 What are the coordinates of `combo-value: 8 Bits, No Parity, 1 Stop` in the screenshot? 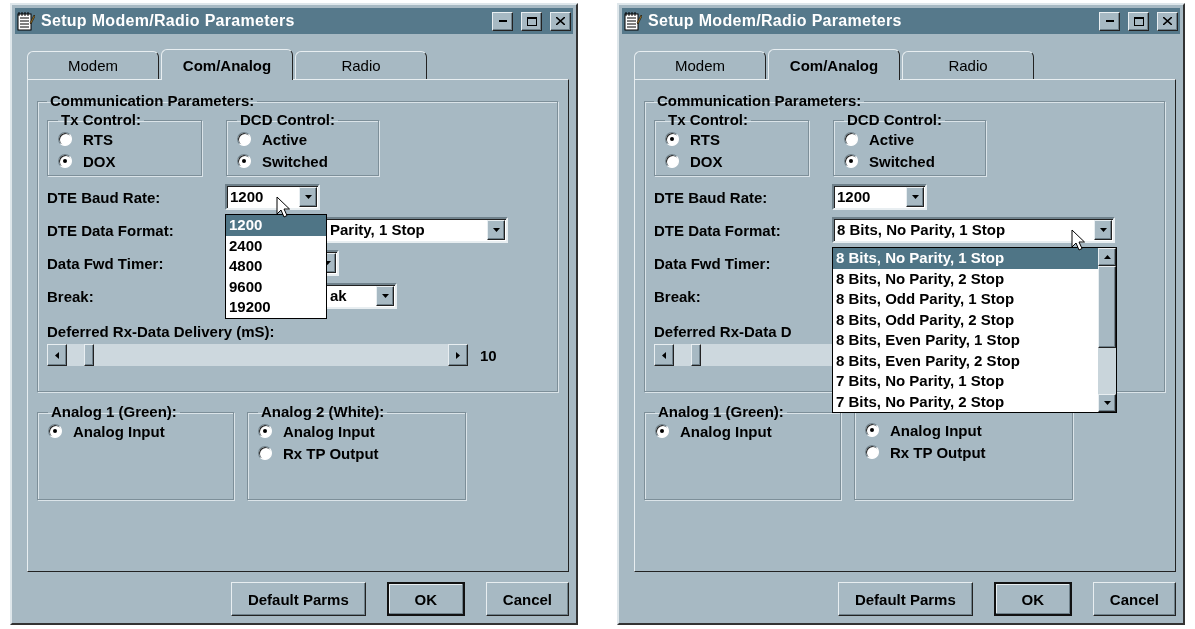 It's located at (922, 230).